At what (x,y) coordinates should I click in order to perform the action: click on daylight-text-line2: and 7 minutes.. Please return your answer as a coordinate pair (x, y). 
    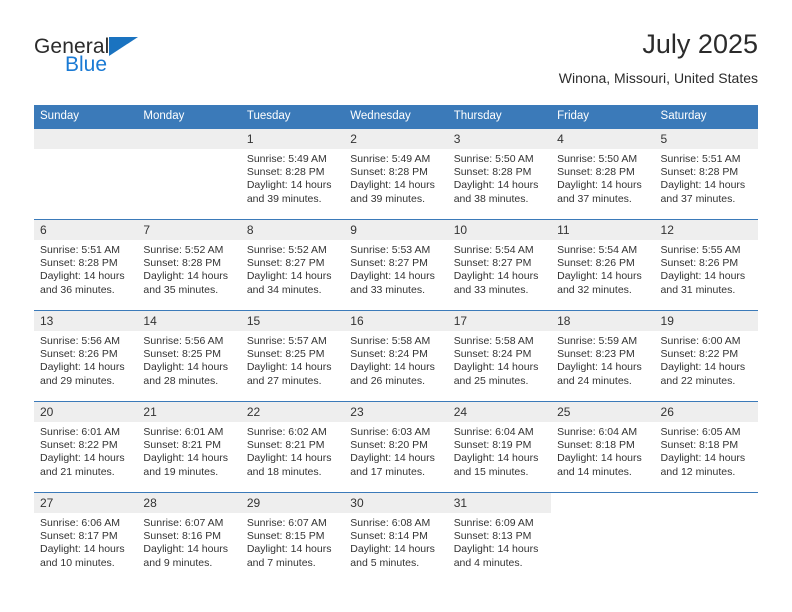
    Looking at the image, I should click on (281, 562).